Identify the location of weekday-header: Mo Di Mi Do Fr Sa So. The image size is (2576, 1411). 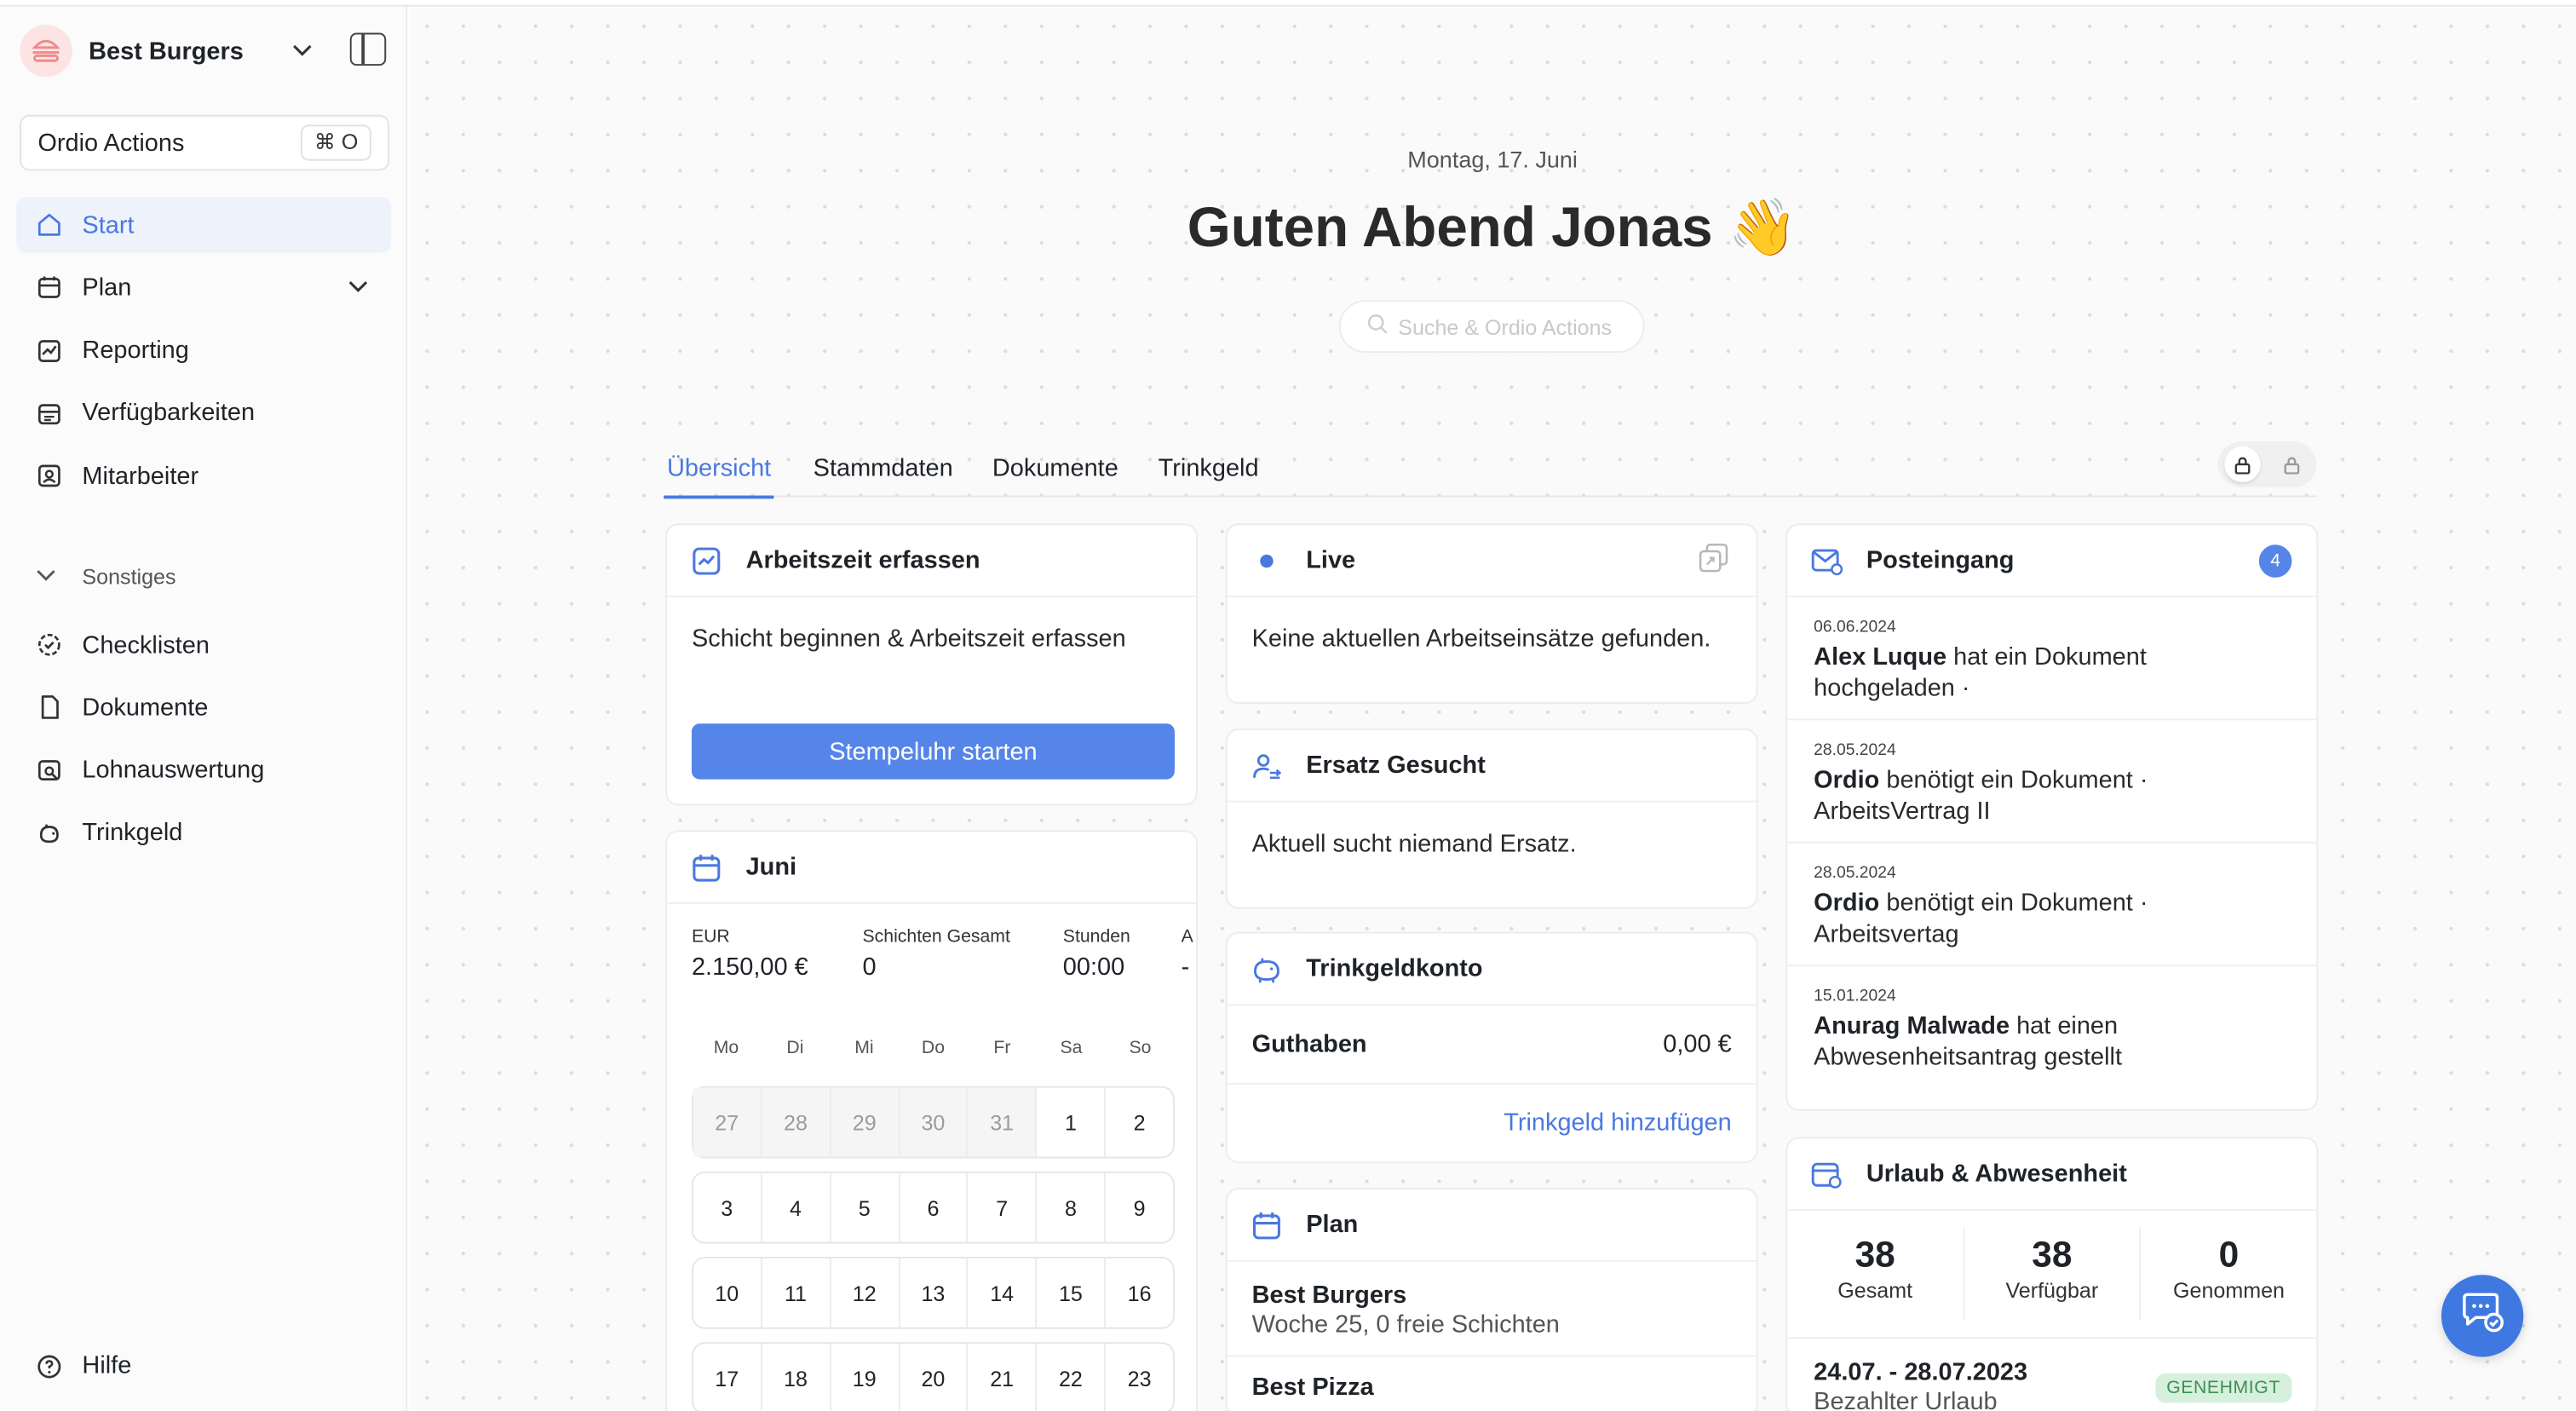
(934, 1048).